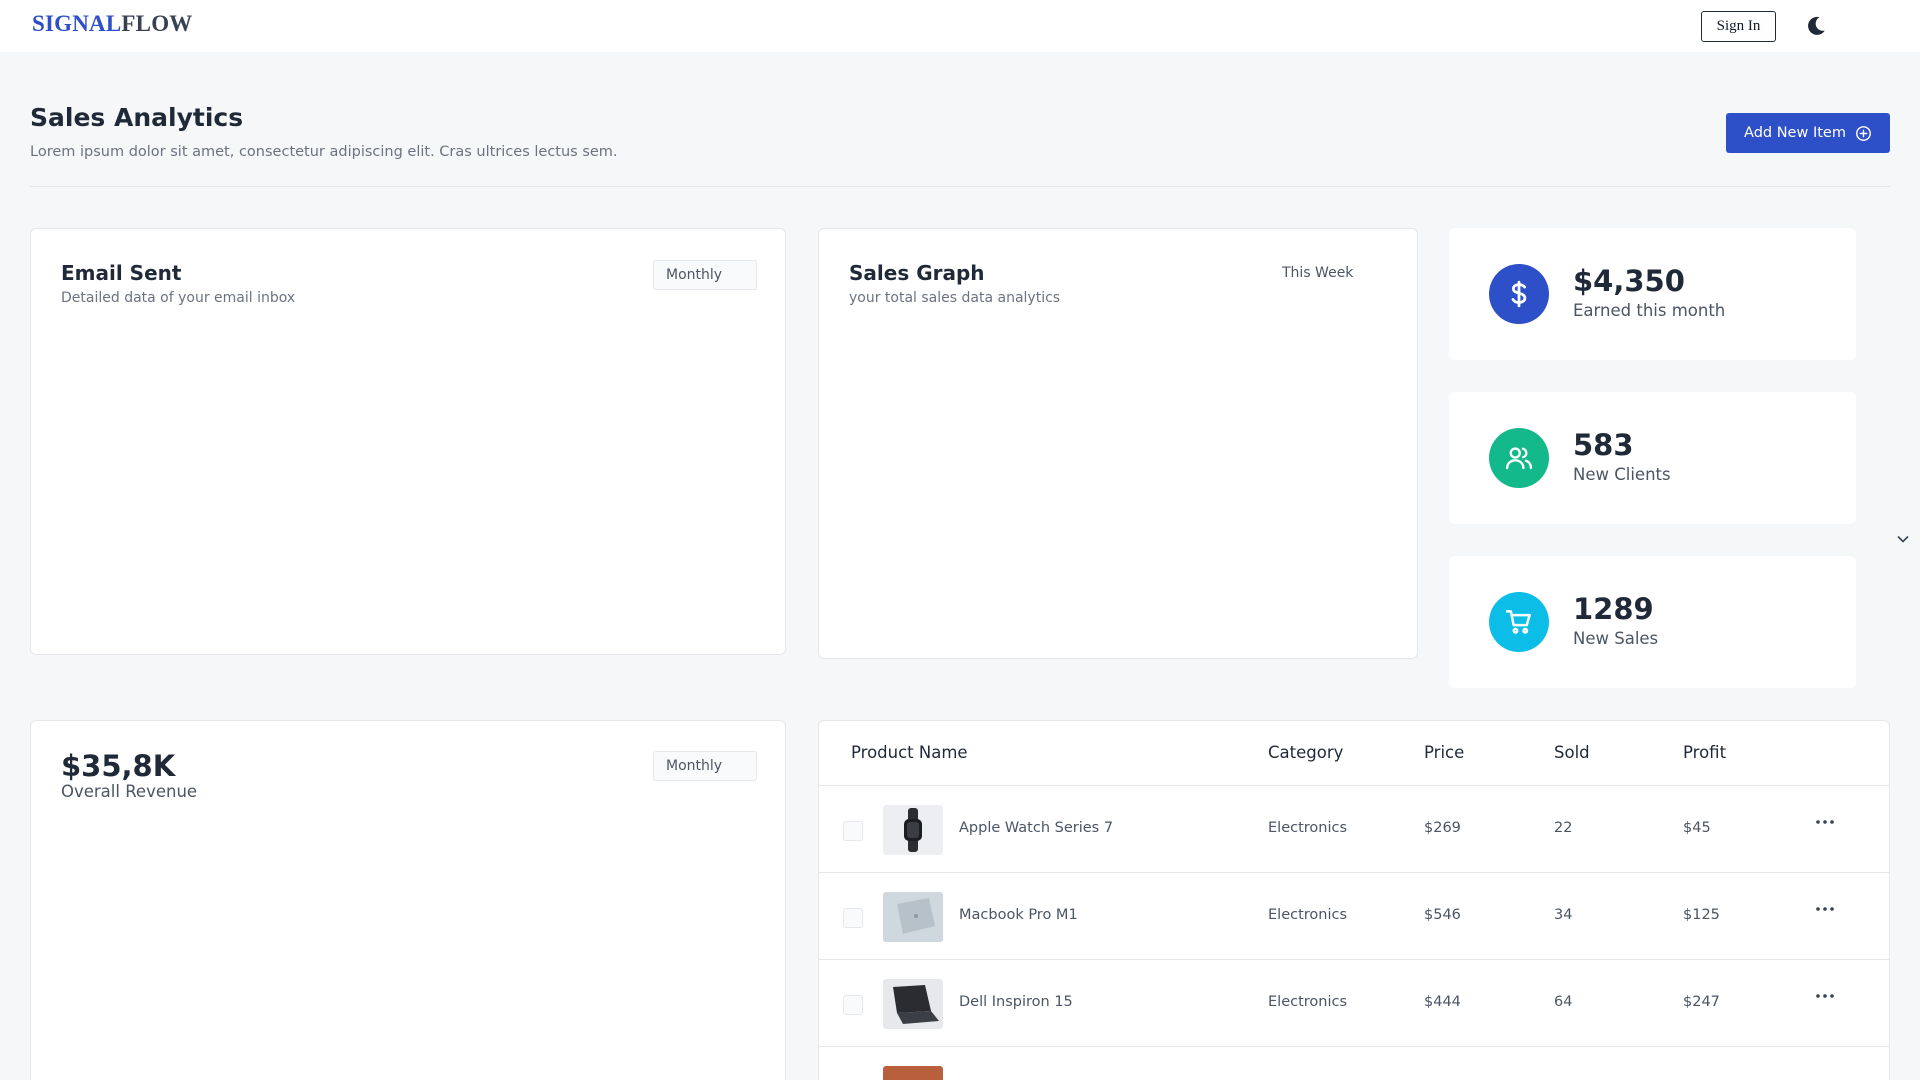  What do you see at coordinates (1563, 828) in the screenshot?
I see `product-sold: 22` at bounding box center [1563, 828].